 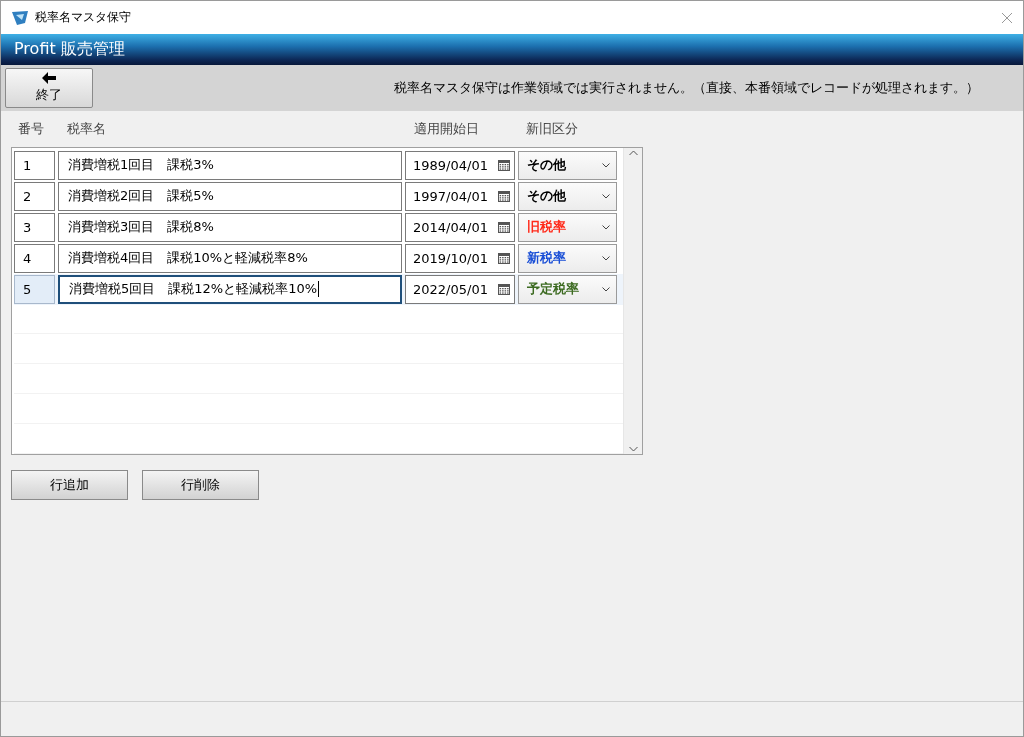 What do you see at coordinates (460, 258) in the screenshot?
I see `start-date-field: 2019/10/01` at bounding box center [460, 258].